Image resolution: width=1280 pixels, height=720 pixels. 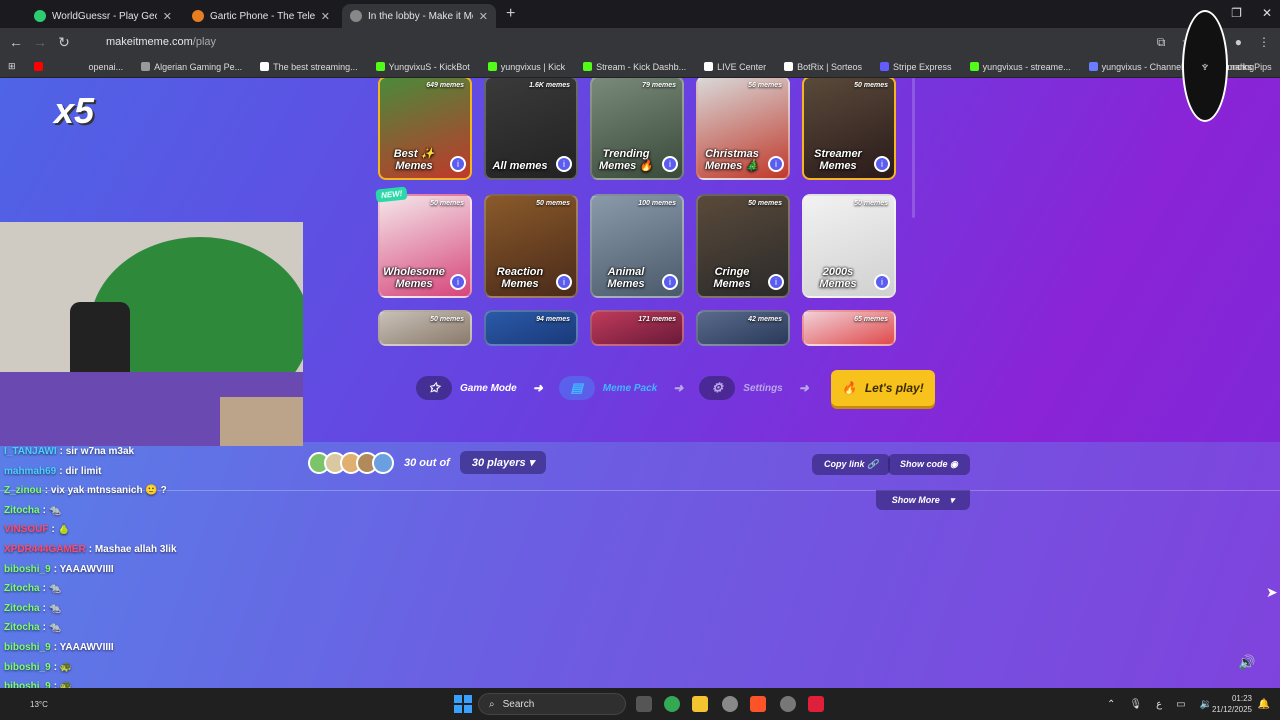 What do you see at coordinates (26, 529) in the screenshot?
I see `chat-username: VINSOUF` at bounding box center [26, 529].